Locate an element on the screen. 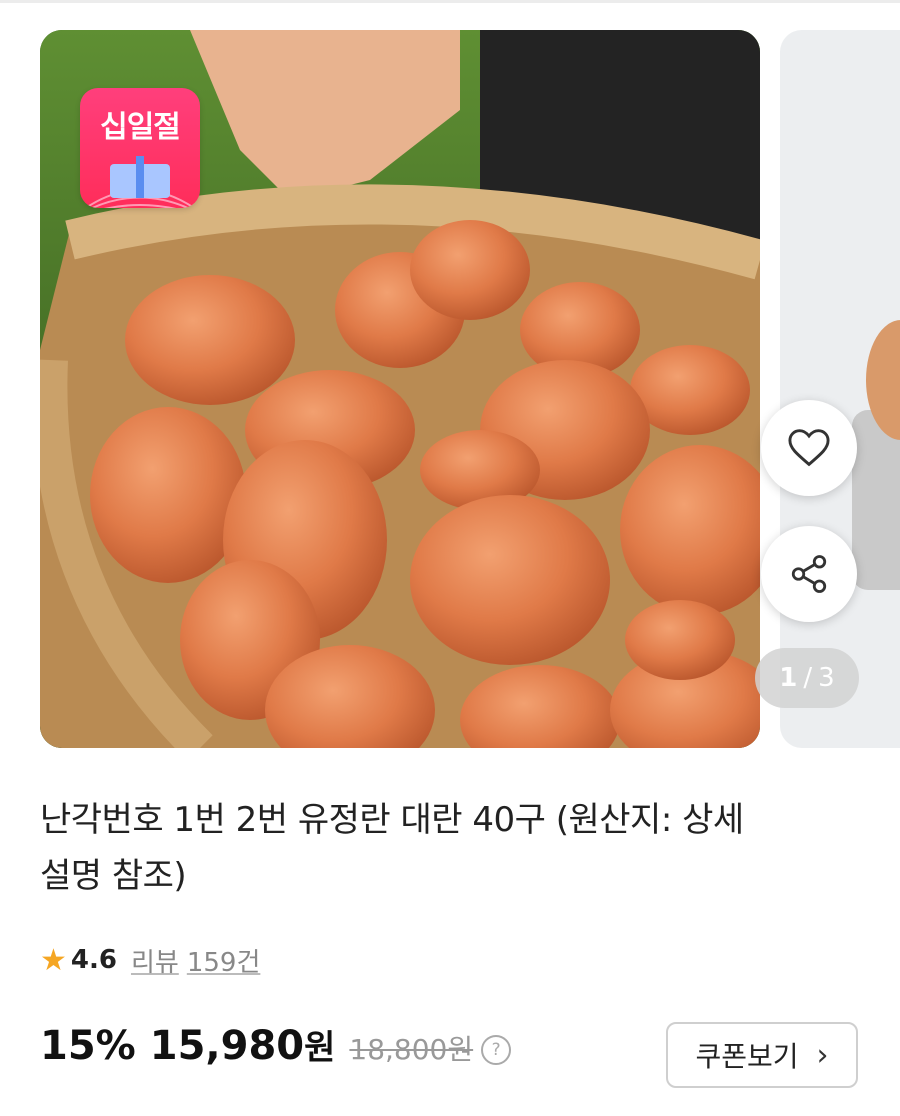 Image resolution: width=900 pixels, height=1116 pixels. review-label: 리뷰 is located at coordinates (154, 962).